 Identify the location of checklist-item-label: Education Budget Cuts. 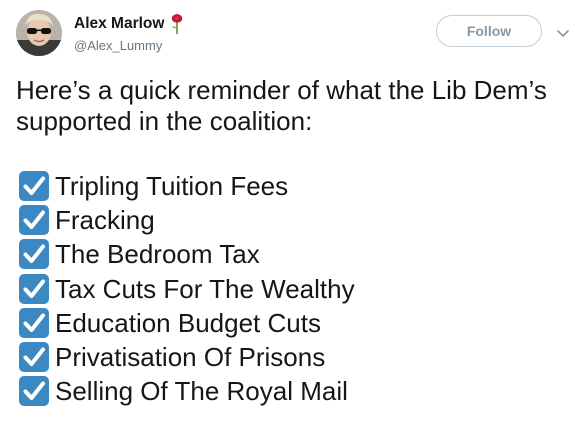
(188, 322).